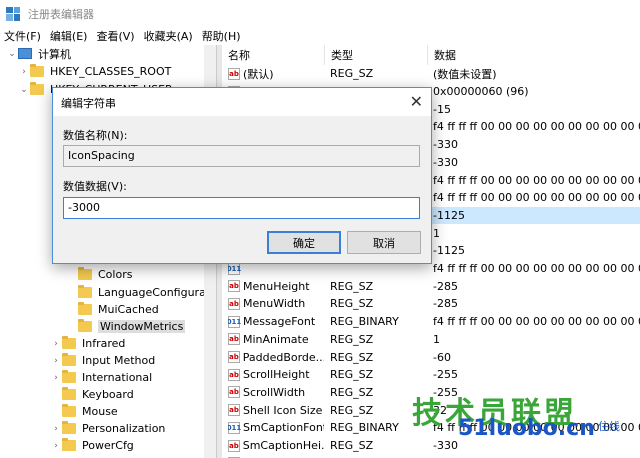 The height and width of the screenshot is (458, 640). What do you see at coordinates (222, 36) in the screenshot?
I see `menu-help: 帮助(H)` at bounding box center [222, 36].